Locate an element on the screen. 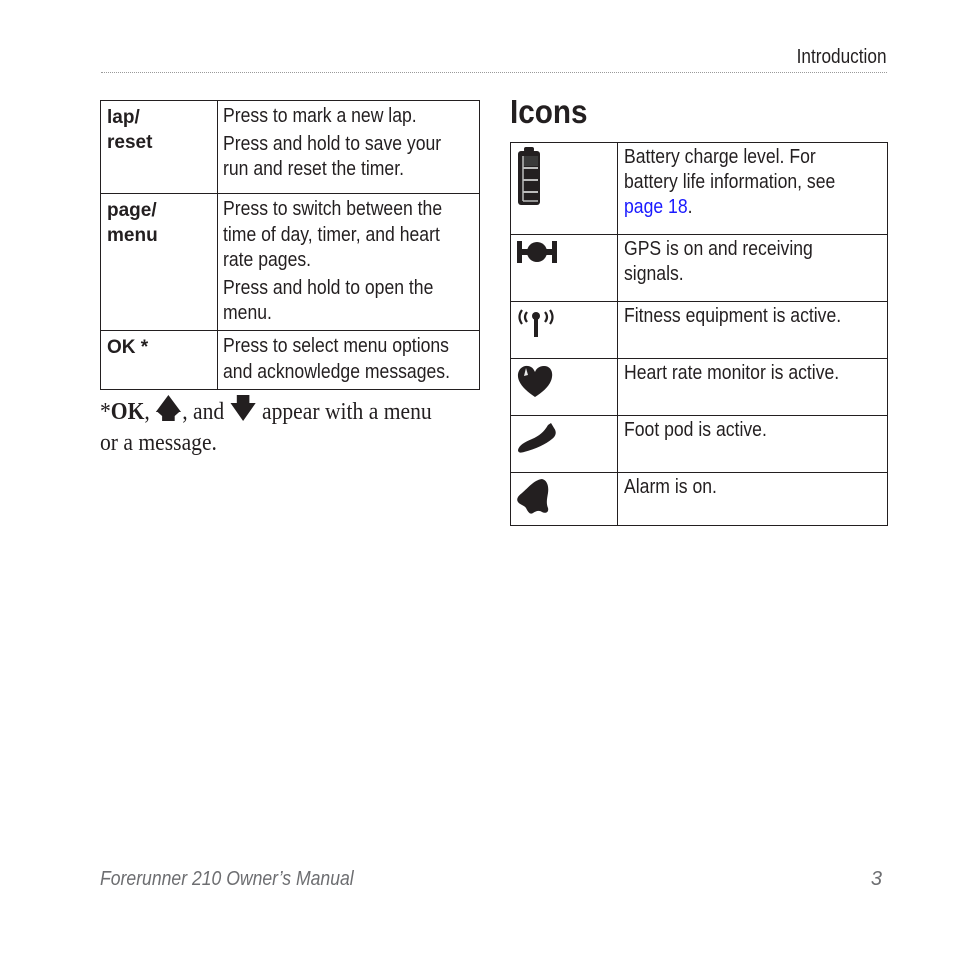 The width and height of the screenshot is (954, 954). battery-icon is located at coordinates (566, 177).